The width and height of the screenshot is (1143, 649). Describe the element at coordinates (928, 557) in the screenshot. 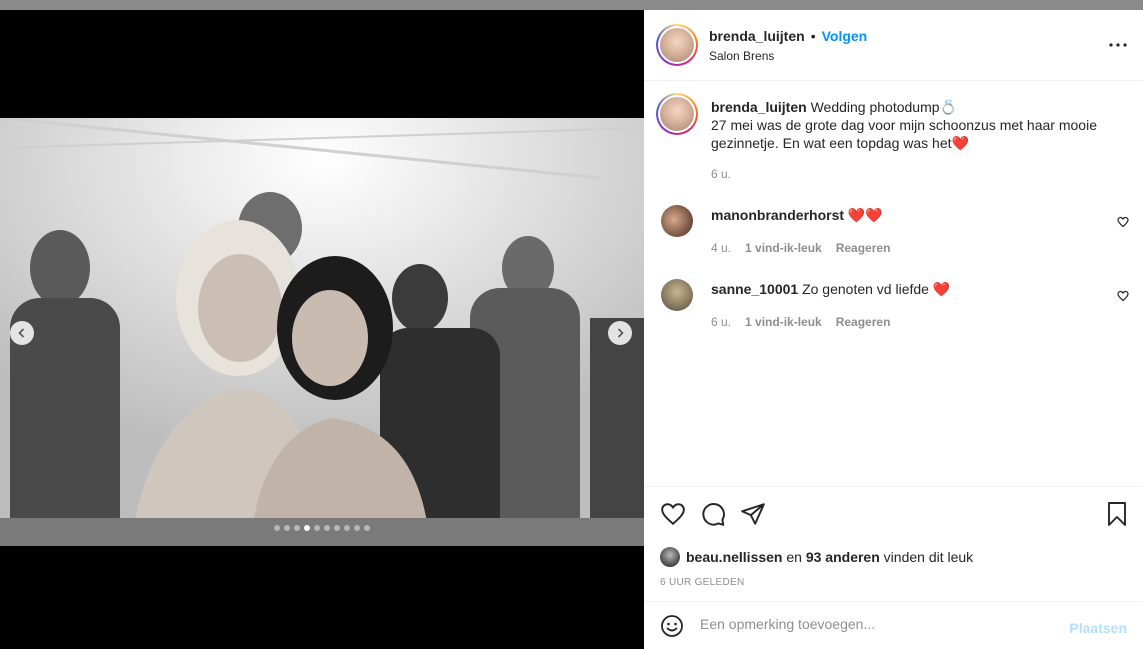

I see `likes-suffix: vinden dit leuk` at that location.